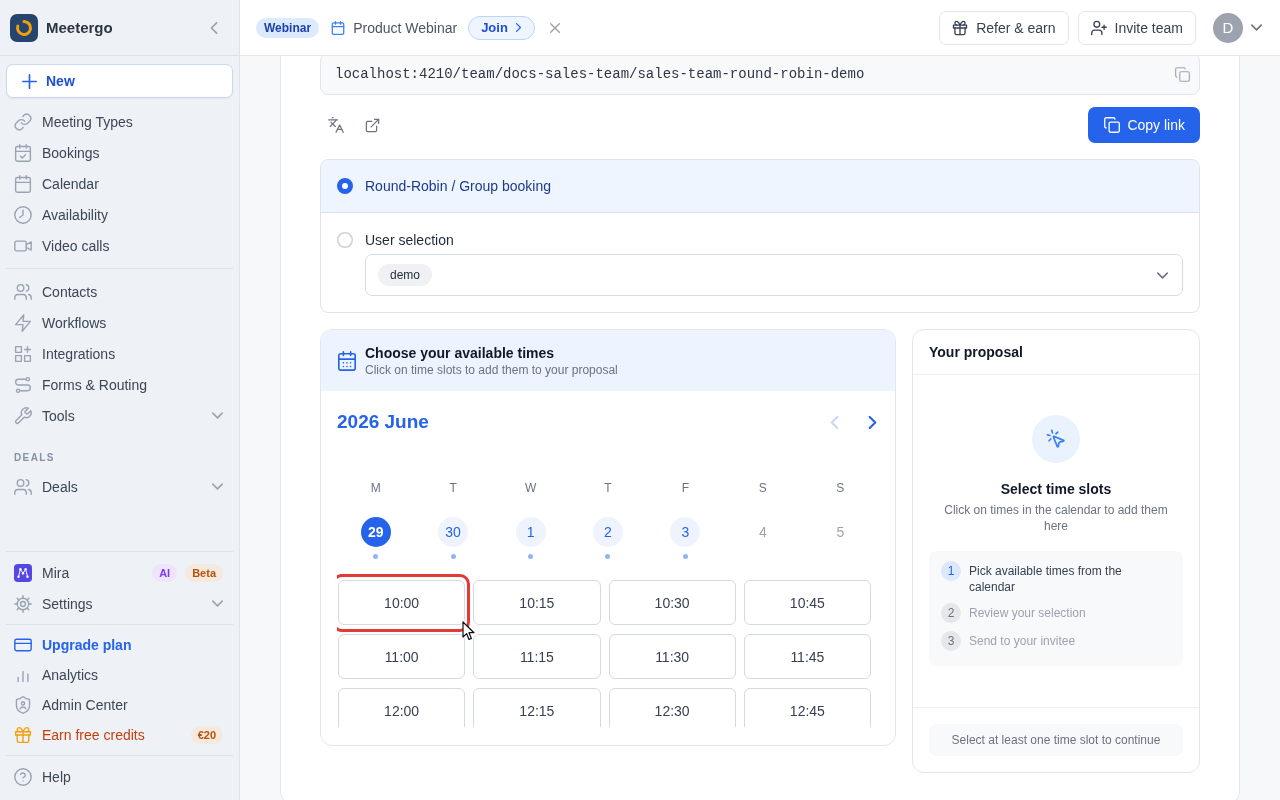 Image resolution: width=1280 pixels, height=800 pixels. Describe the element at coordinates (458, 186) in the screenshot. I see `option-label: Round-Robin / Group booking` at that location.